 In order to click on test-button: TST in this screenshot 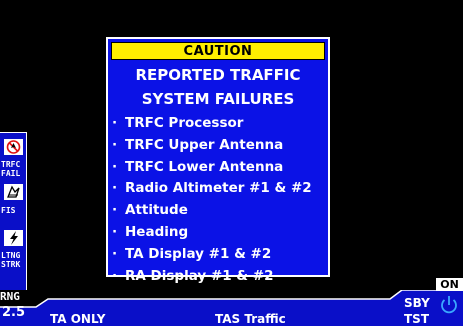, I will do `click(416, 319)`.